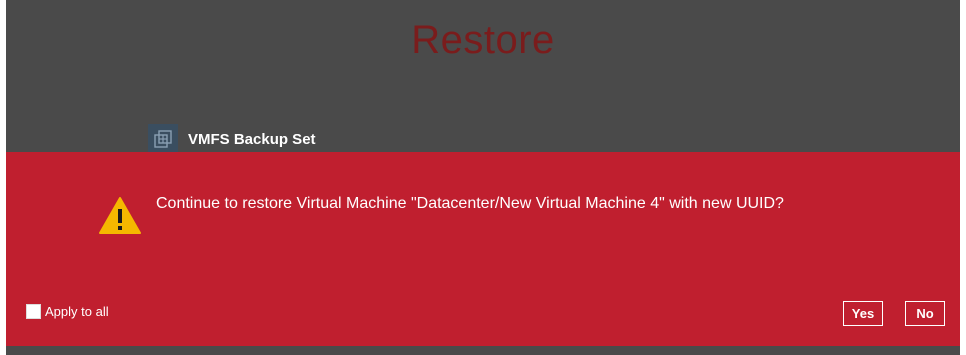  What do you see at coordinates (483, 40) in the screenshot?
I see `page-title: Restore` at bounding box center [483, 40].